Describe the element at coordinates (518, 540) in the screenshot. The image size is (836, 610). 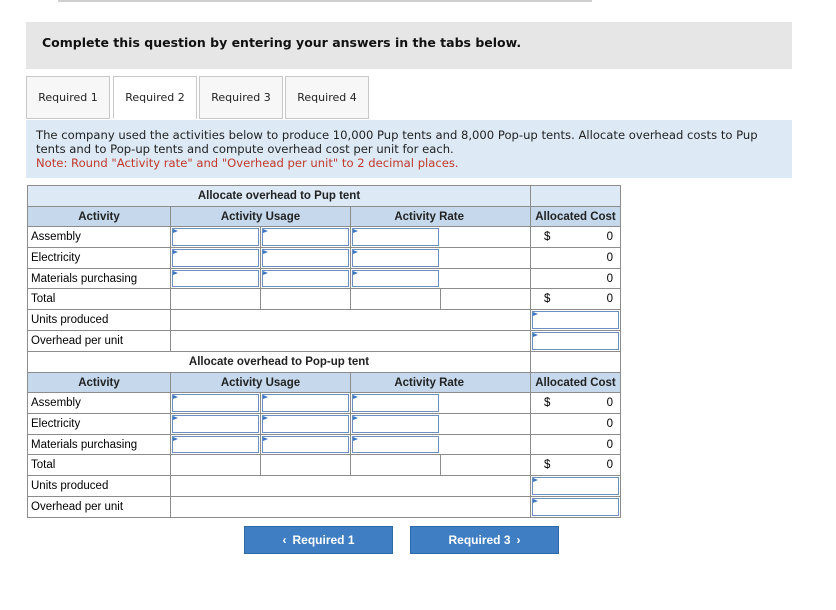
I see `chevron-right-icon: ›` at that location.